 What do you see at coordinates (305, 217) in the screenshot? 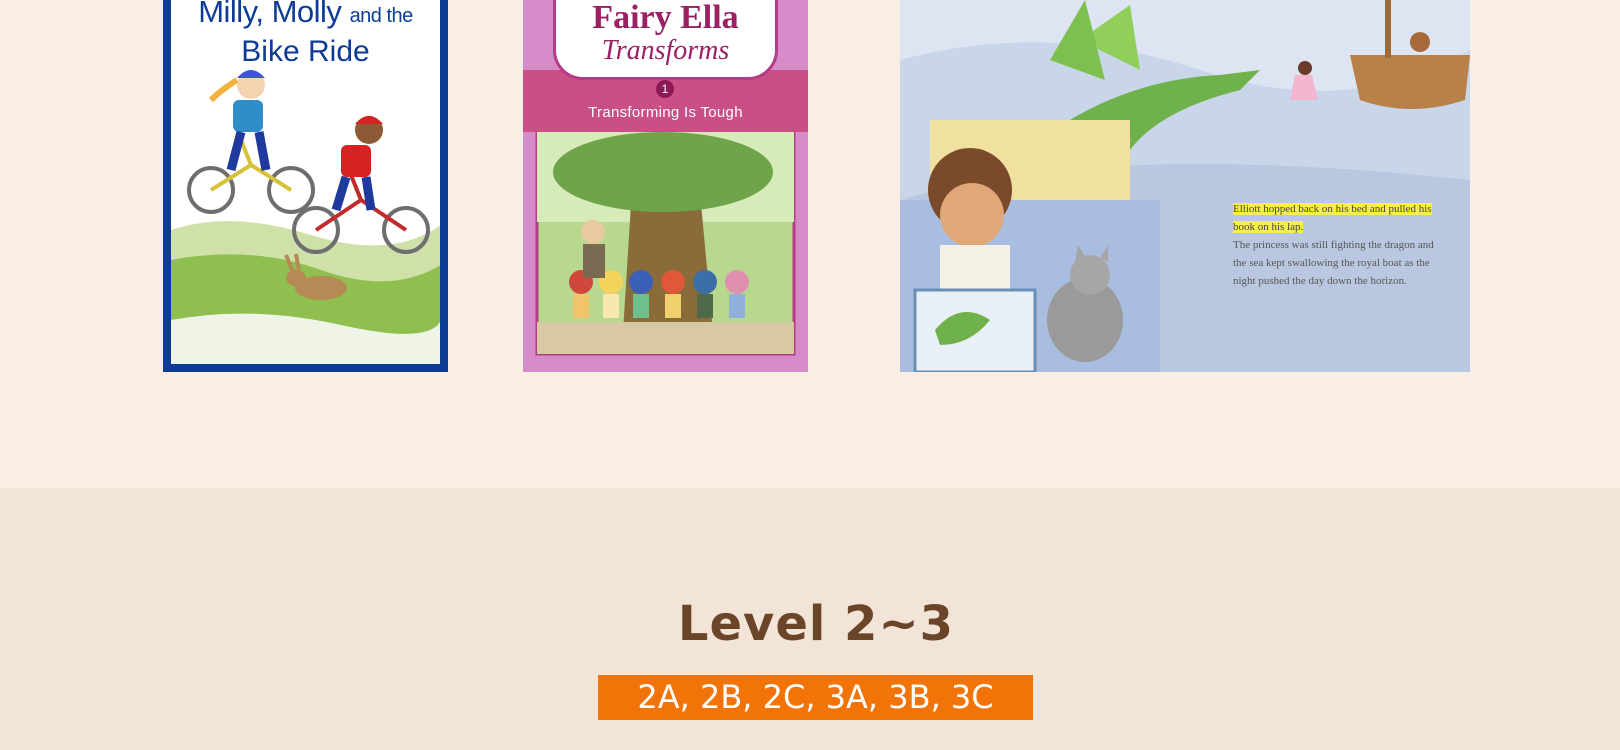
I see `bike-ride-illustration` at bounding box center [305, 217].